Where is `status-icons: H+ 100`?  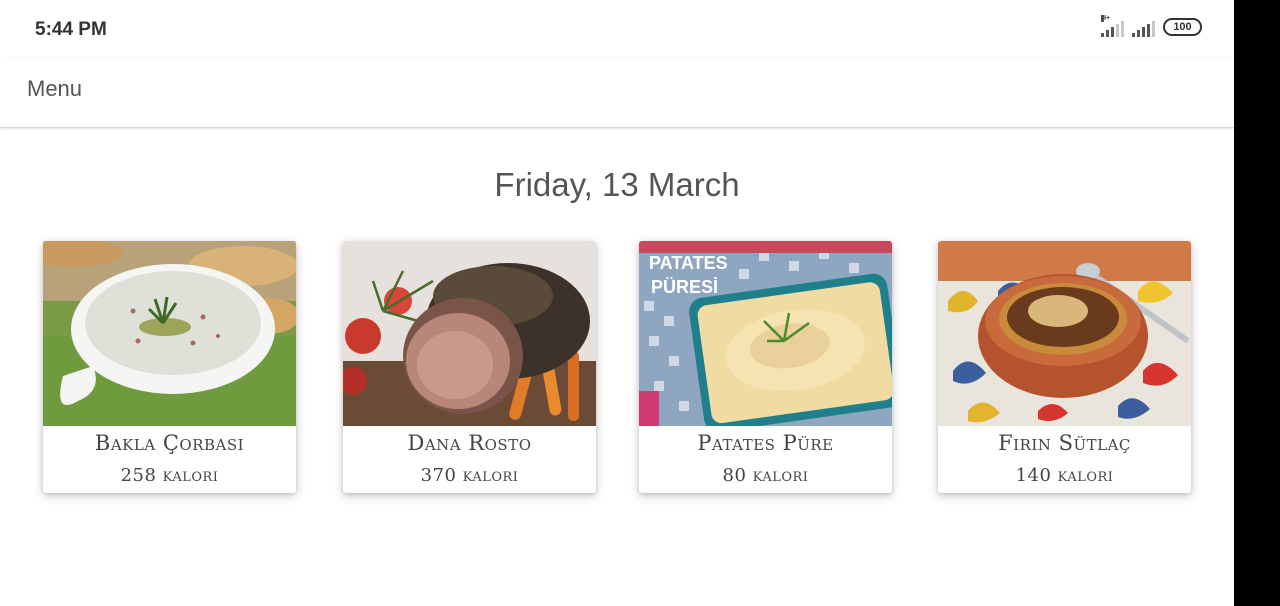 status-icons: H+ 100 is located at coordinates (1151, 26).